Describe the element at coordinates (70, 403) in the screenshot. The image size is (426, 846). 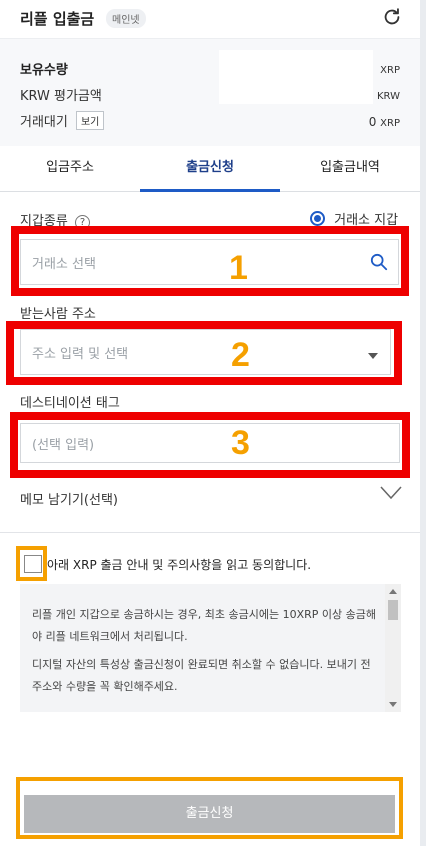
I see `destination-tag-label: 데스티네이션 태그` at that location.